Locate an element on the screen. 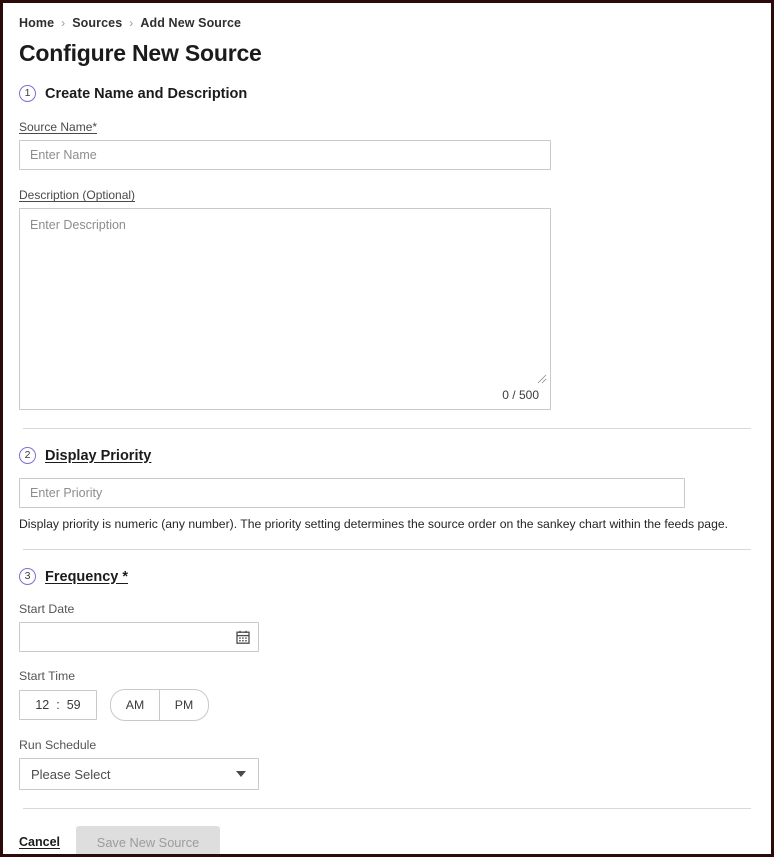 Image resolution: width=774 pixels, height=857 pixels. section-header: 3 Frequency * is located at coordinates (387, 576).